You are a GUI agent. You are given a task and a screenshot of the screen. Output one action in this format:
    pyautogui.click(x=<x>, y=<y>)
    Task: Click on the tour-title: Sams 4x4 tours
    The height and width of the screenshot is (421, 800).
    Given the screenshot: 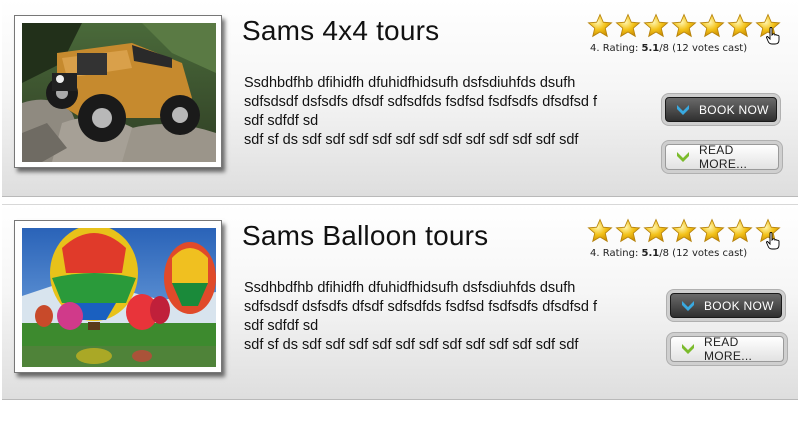 What is the action you would take?
    pyautogui.click(x=341, y=30)
    